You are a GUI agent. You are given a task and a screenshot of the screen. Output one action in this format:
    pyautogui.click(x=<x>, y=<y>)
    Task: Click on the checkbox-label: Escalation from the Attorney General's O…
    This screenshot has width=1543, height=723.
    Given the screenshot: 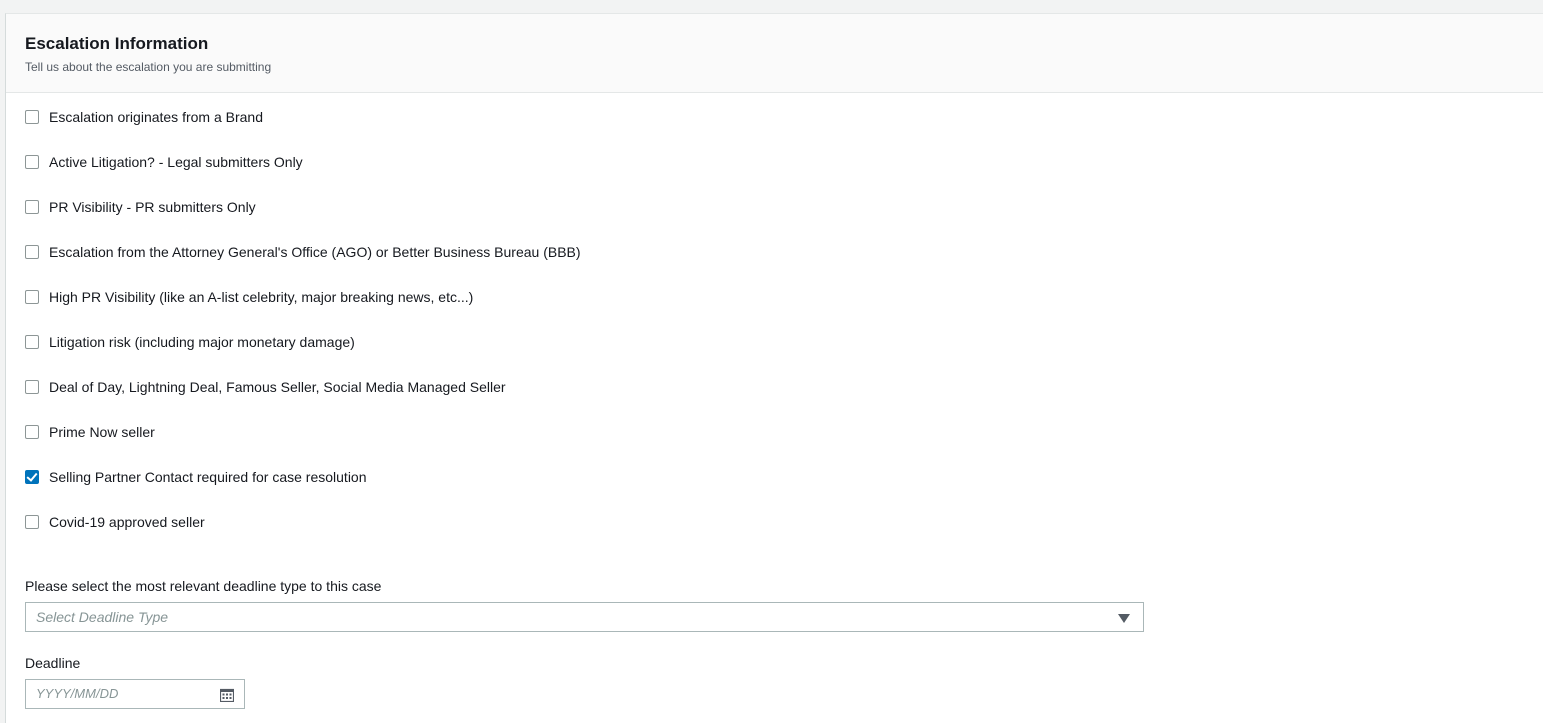 What is the action you would take?
    pyautogui.click(x=315, y=252)
    